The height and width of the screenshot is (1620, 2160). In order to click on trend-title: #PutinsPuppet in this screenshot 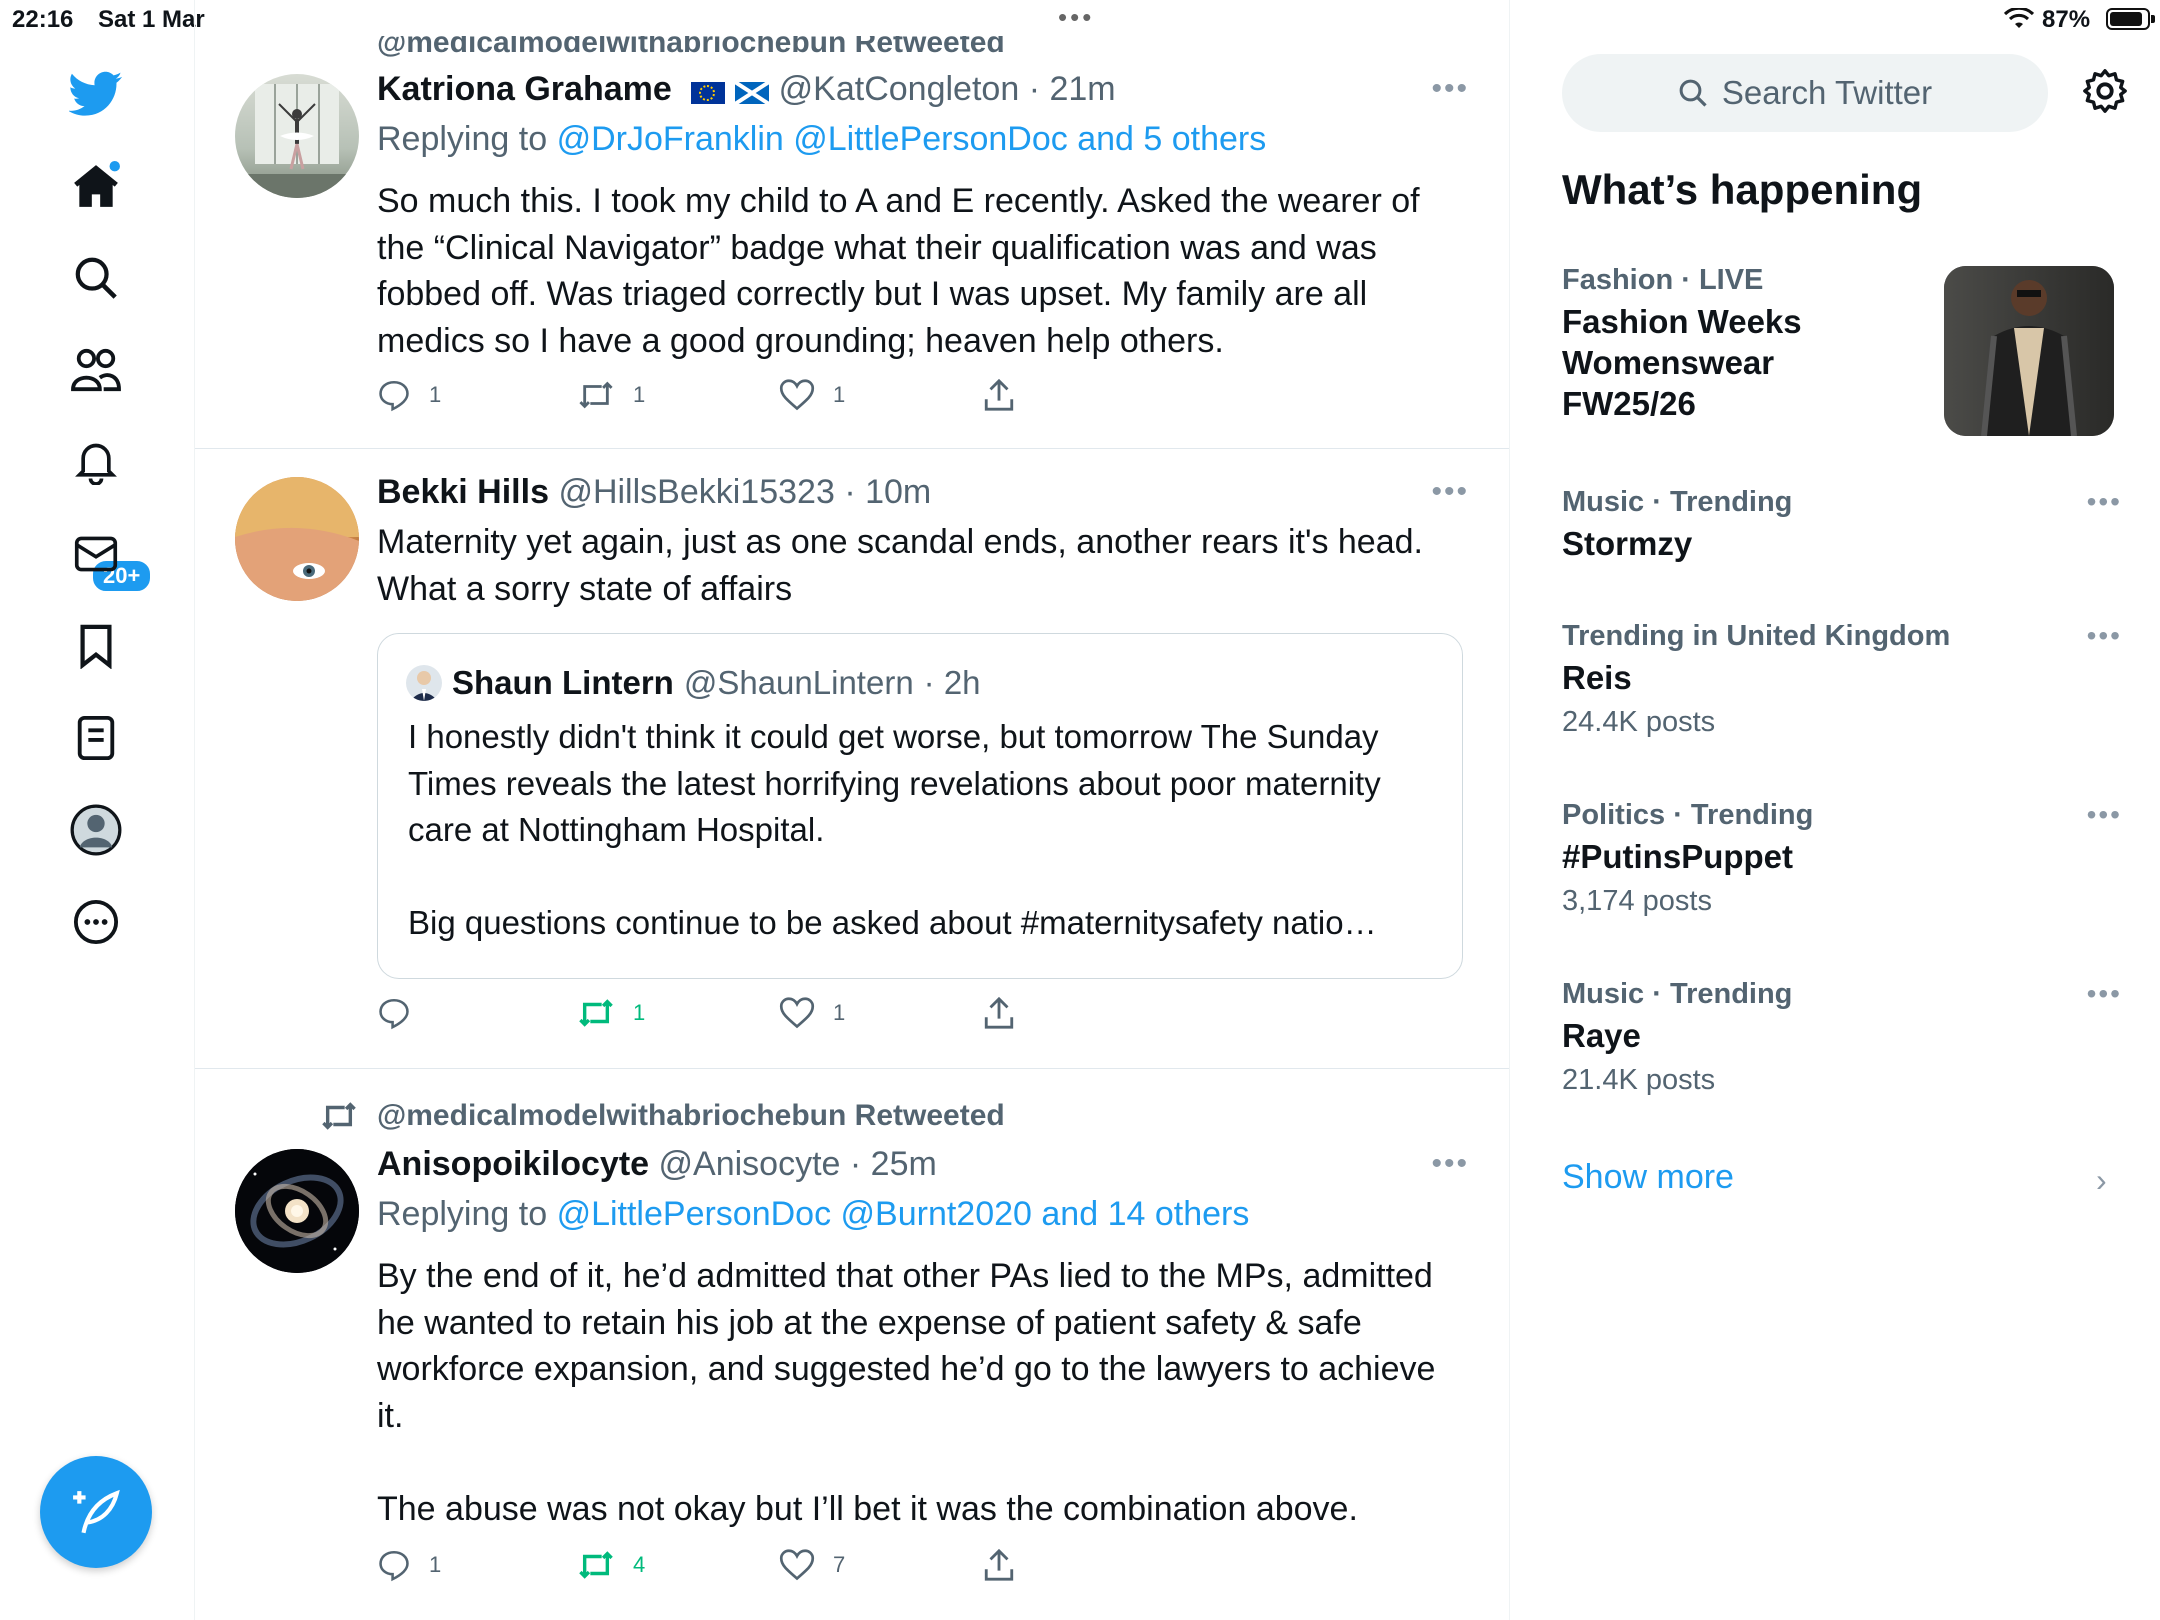, I will do `click(1678, 856)`.